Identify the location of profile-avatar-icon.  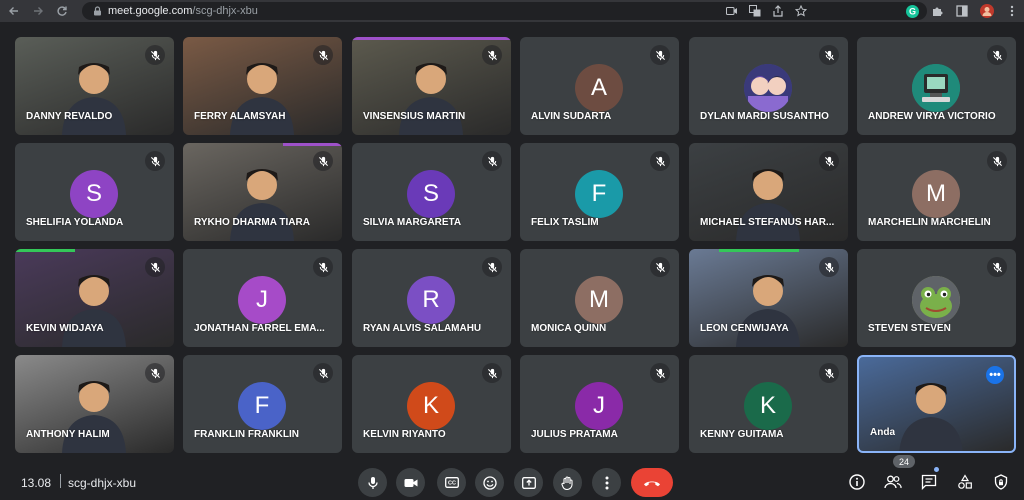
(987, 11).